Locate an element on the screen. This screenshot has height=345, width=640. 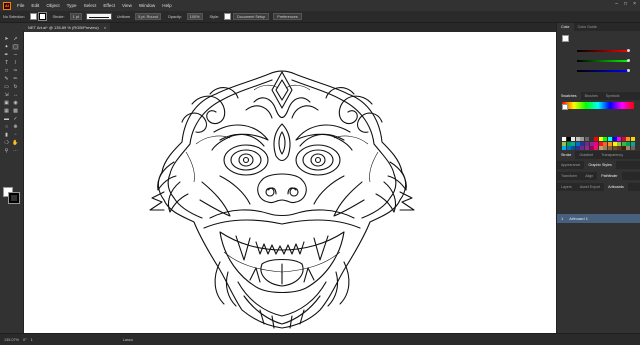
shaper-tool-icon: ✎ is located at coordinates (6, 79).